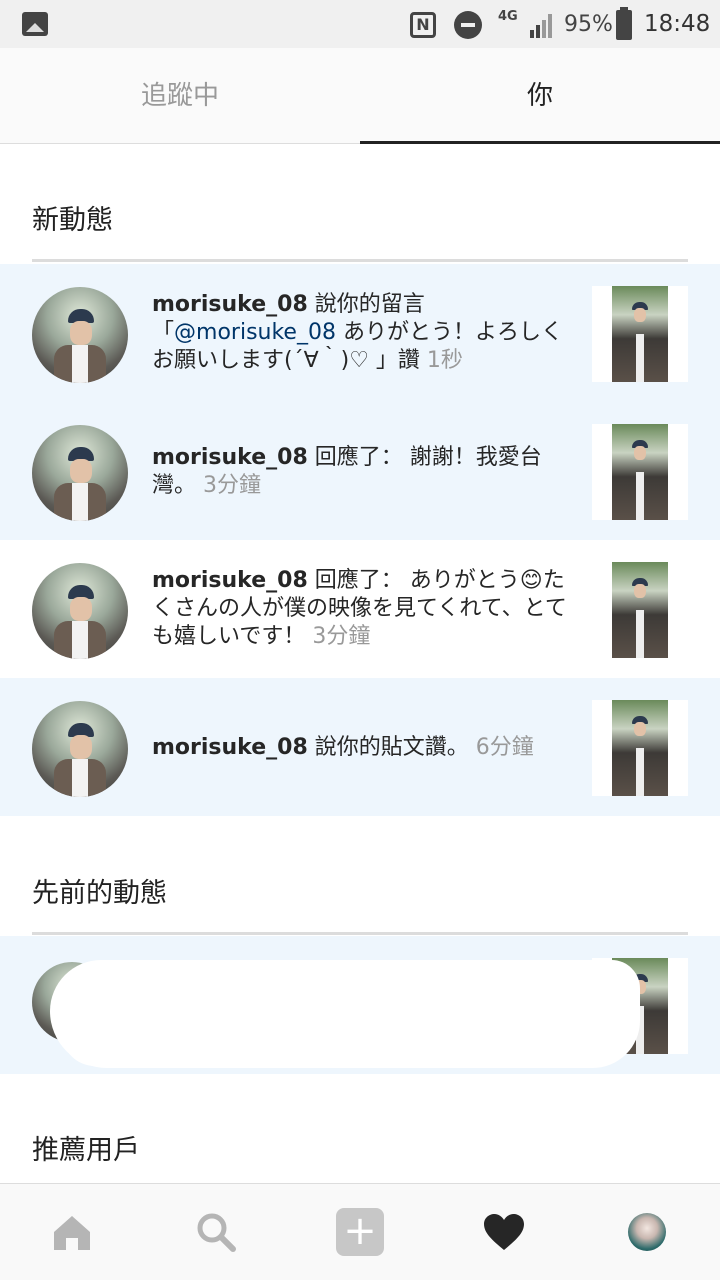 Image resolution: width=720 pixels, height=1280 pixels. What do you see at coordinates (163, 332) in the screenshot?
I see `comment-quote-open: 「` at bounding box center [163, 332].